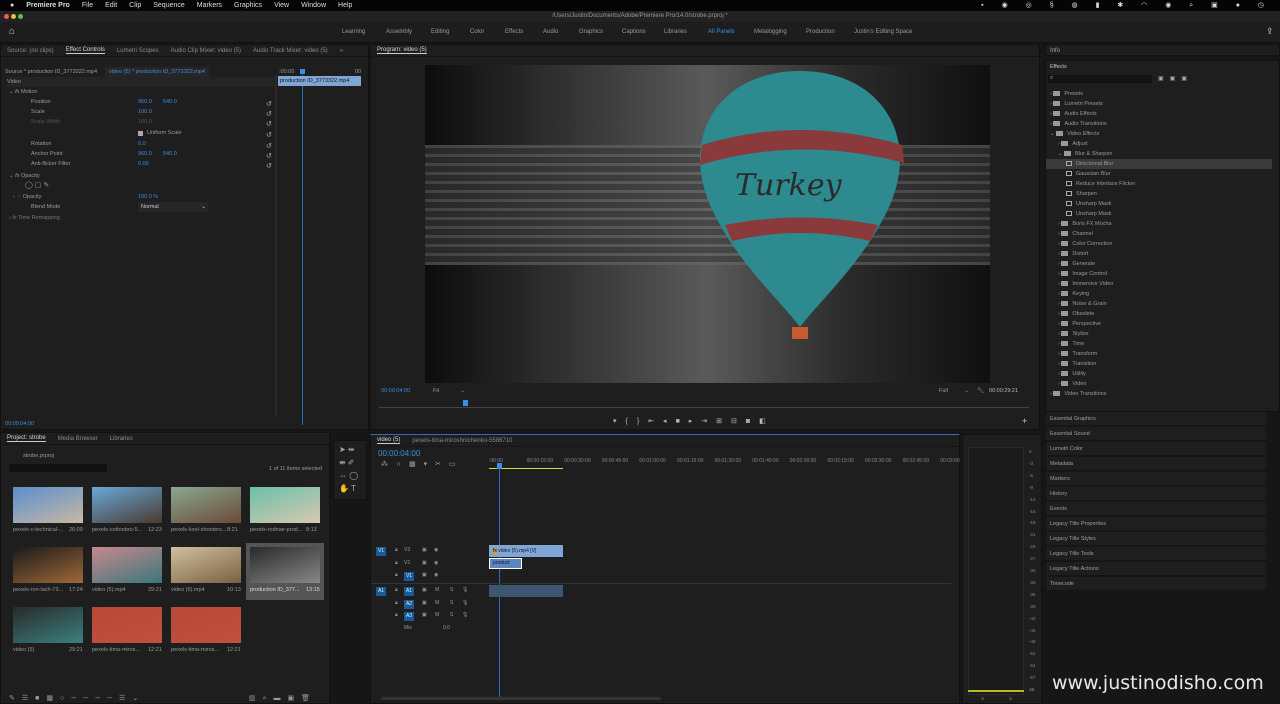  What do you see at coordinates (143, 164) in the screenshot?
I see `property-value: 0.00` at bounding box center [143, 164].